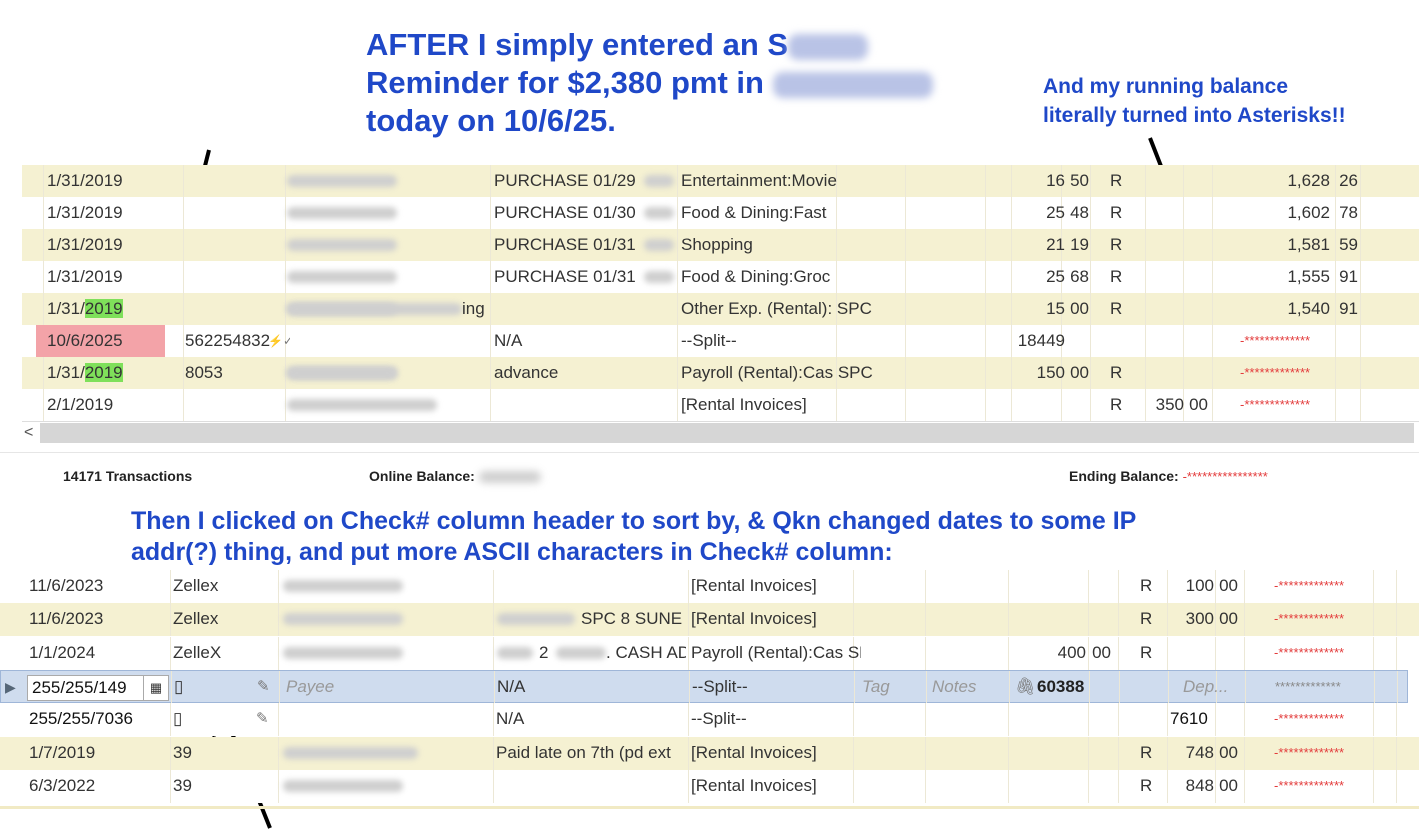  What do you see at coordinates (1228, 752) in the screenshot?
I see `deposit-cents: 00` at bounding box center [1228, 752].